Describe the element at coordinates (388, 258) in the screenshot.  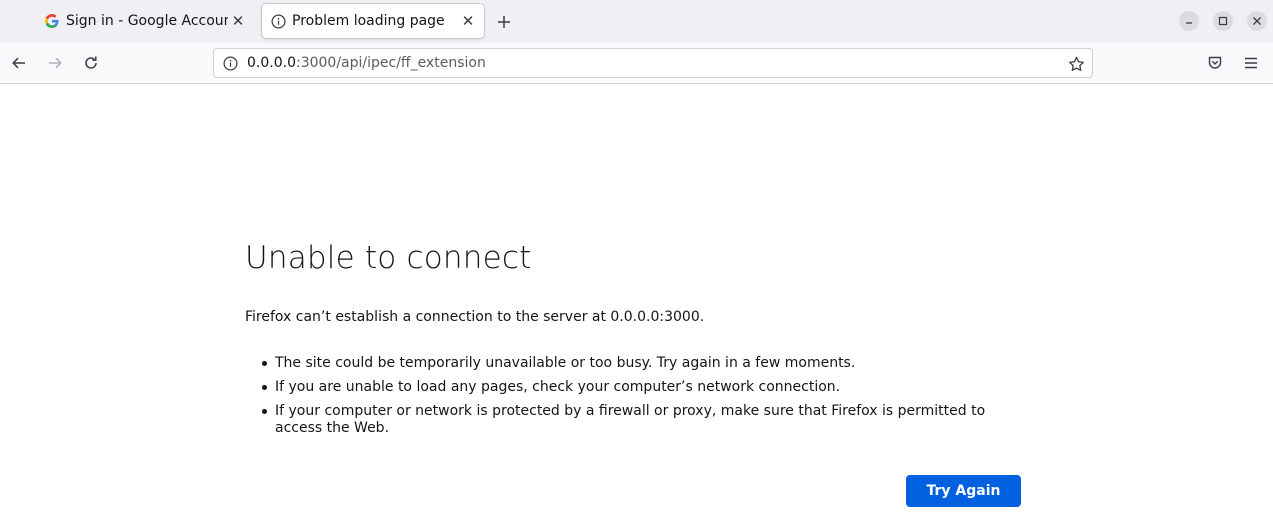
I see `error-title: Unable to connect` at that location.